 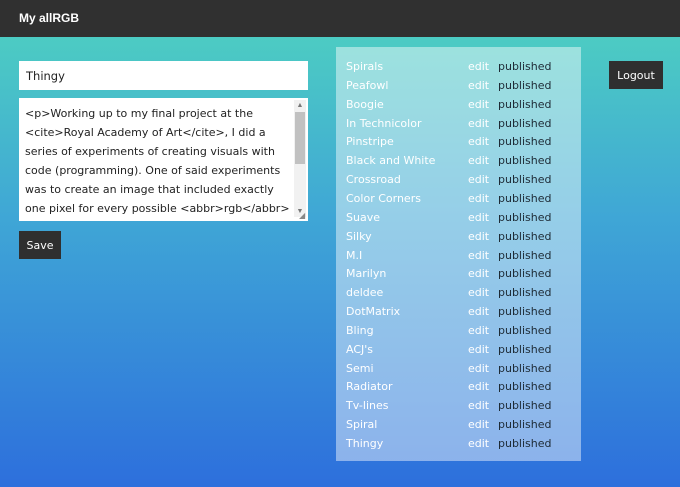 I want to click on list-item: Crossroad edit published, so click(x=458, y=179).